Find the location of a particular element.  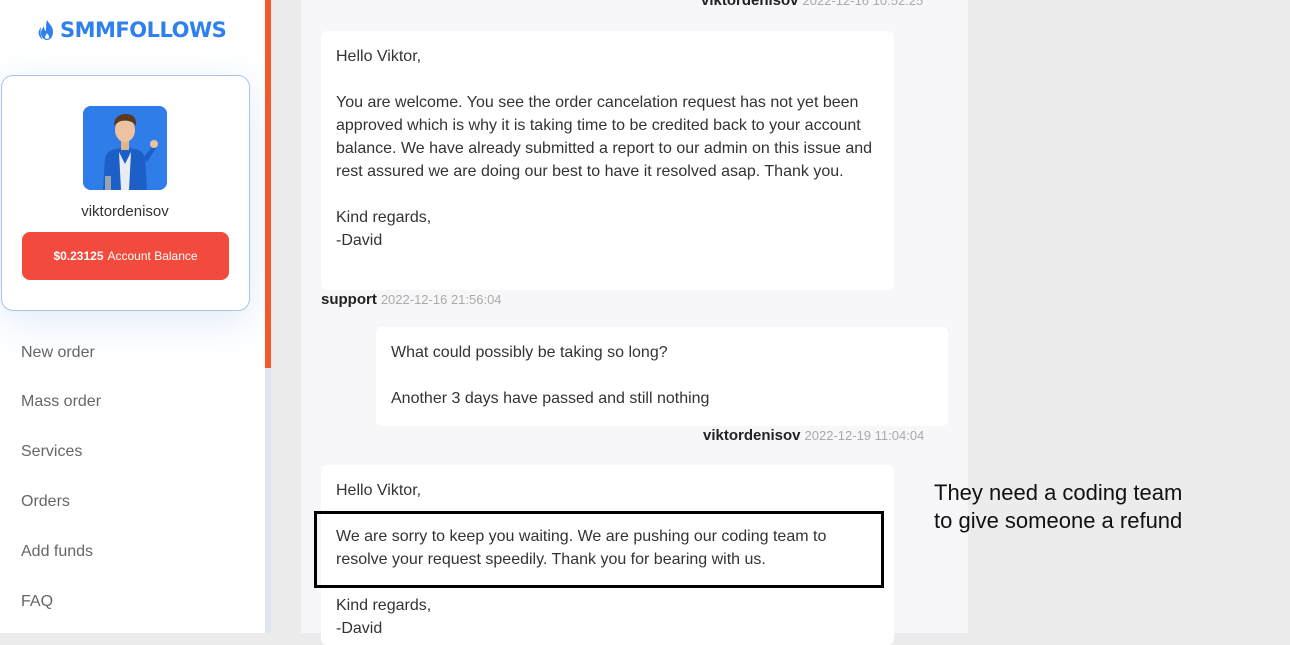

logo: SMMFOLLOWS is located at coordinates (132, 30).